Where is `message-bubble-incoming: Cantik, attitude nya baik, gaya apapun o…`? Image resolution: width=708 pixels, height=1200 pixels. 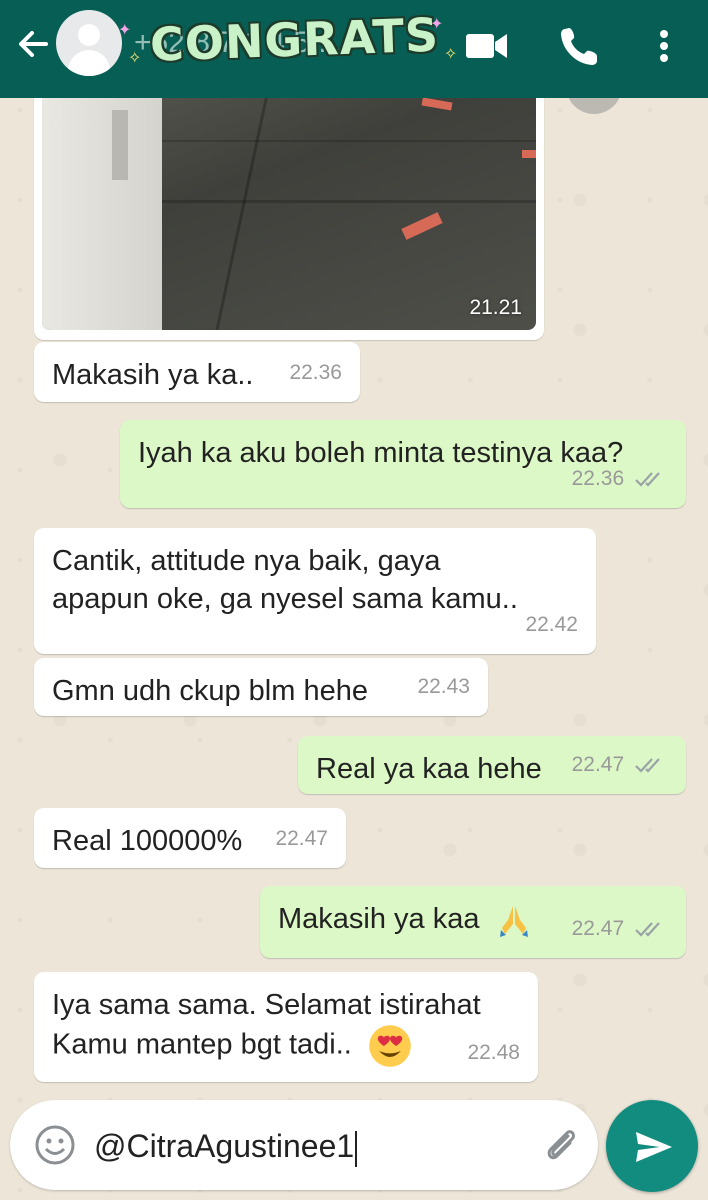
message-bubble-incoming: Cantik, attitude nya baik, gaya apapun o… is located at coordinates (315, 591).